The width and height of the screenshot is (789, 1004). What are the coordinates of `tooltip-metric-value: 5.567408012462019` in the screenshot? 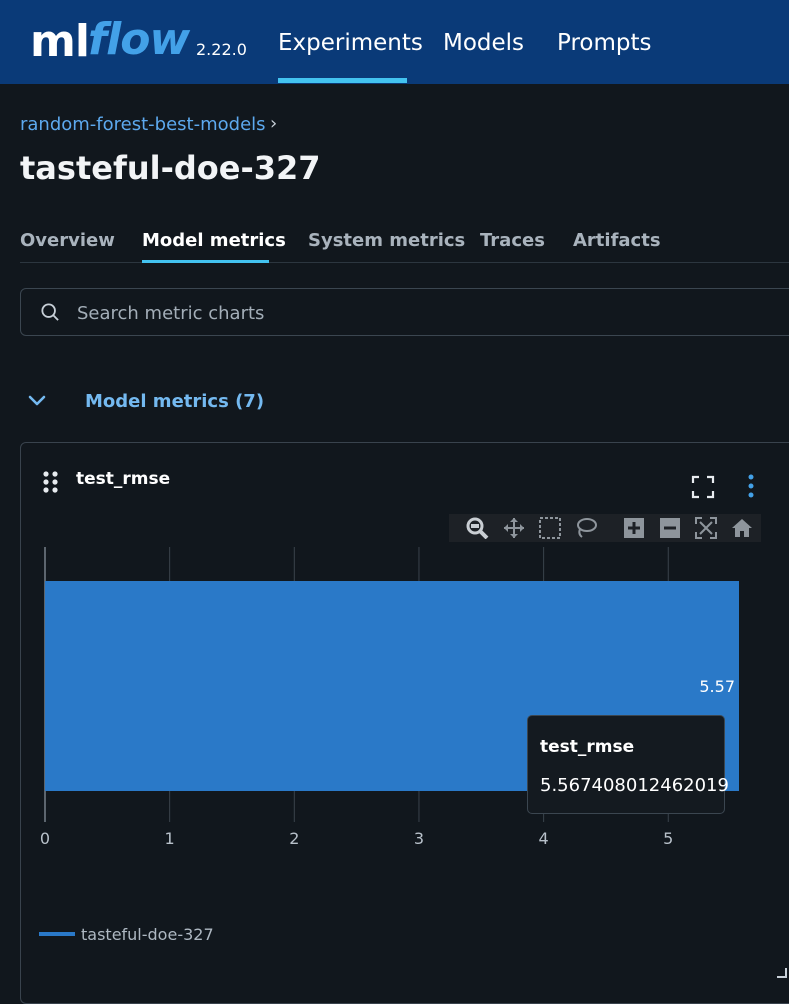 It's located at (634, 785).